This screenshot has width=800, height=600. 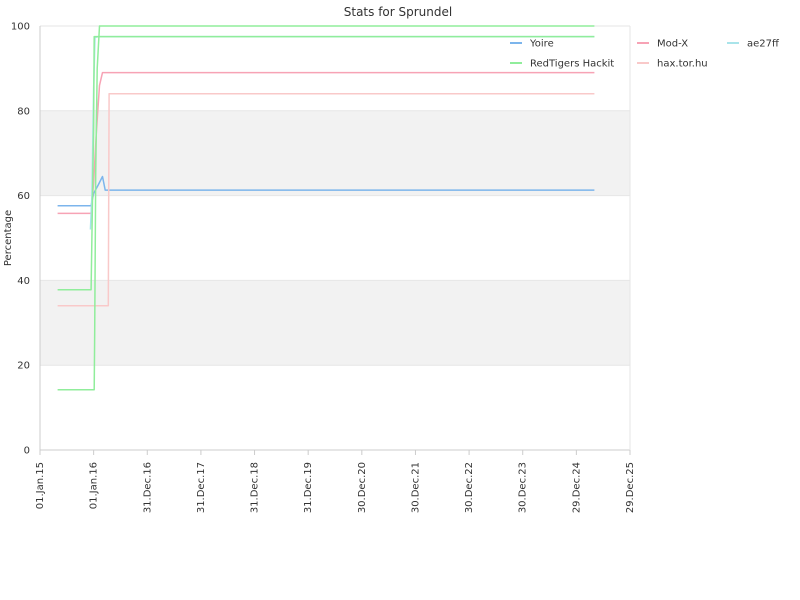 What do you see at coordinates (27, 451) in the screenshot?
I see `y-tick-label: 0` at bounding box center [27, 451].